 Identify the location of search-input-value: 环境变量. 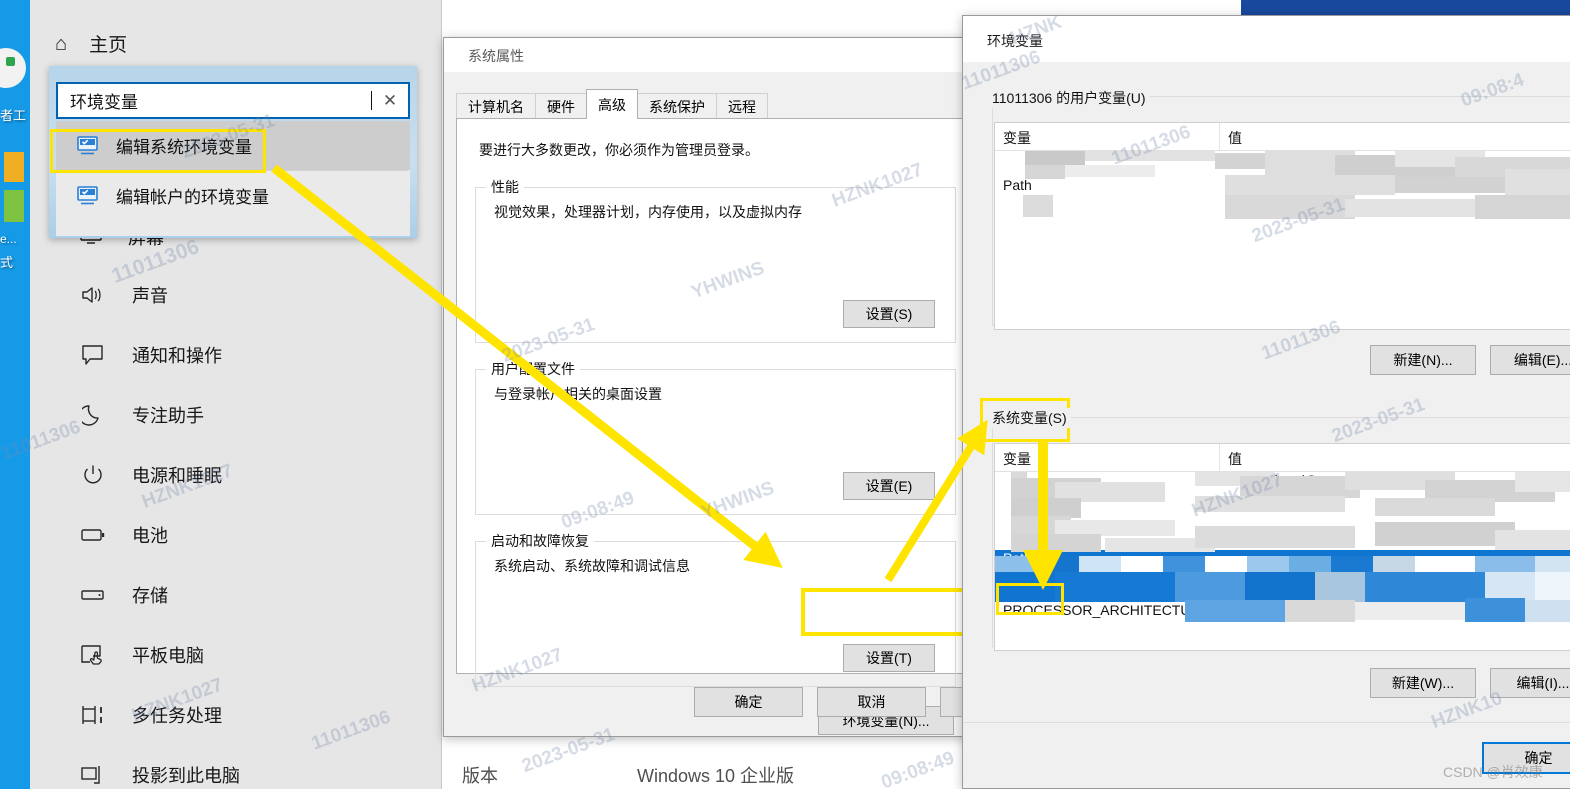
(104, 102).